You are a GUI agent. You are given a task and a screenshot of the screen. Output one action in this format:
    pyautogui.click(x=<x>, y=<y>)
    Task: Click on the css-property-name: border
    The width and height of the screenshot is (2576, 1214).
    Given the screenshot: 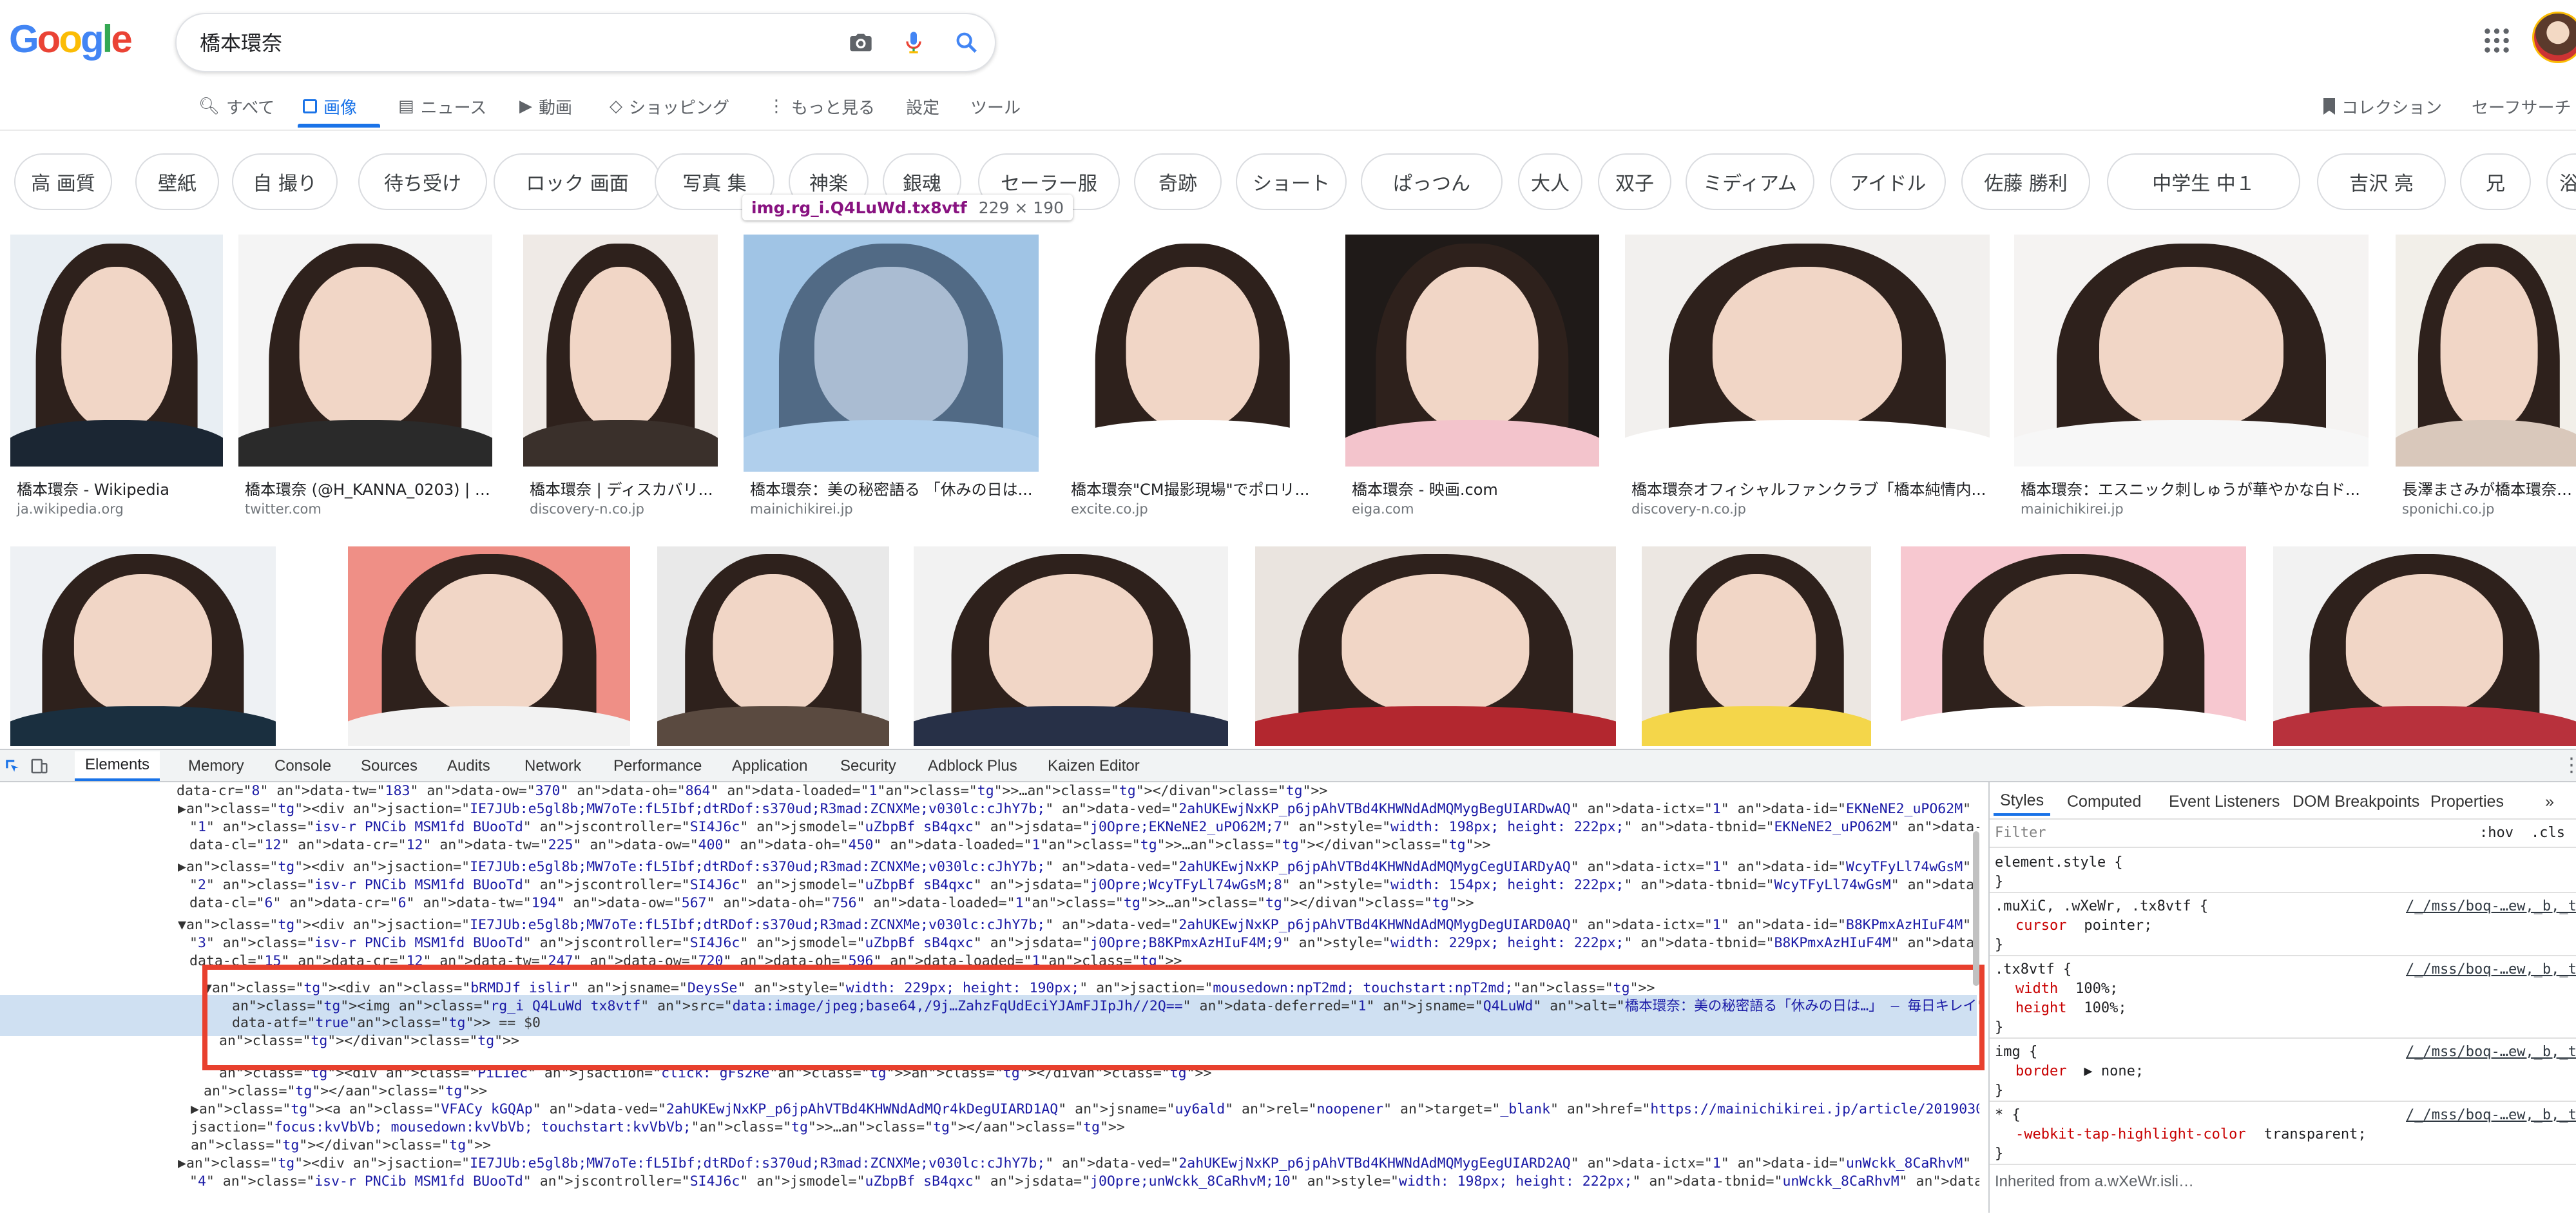 What is the action you would take?
    pyautogui.click(x=2041, y=1071)
    